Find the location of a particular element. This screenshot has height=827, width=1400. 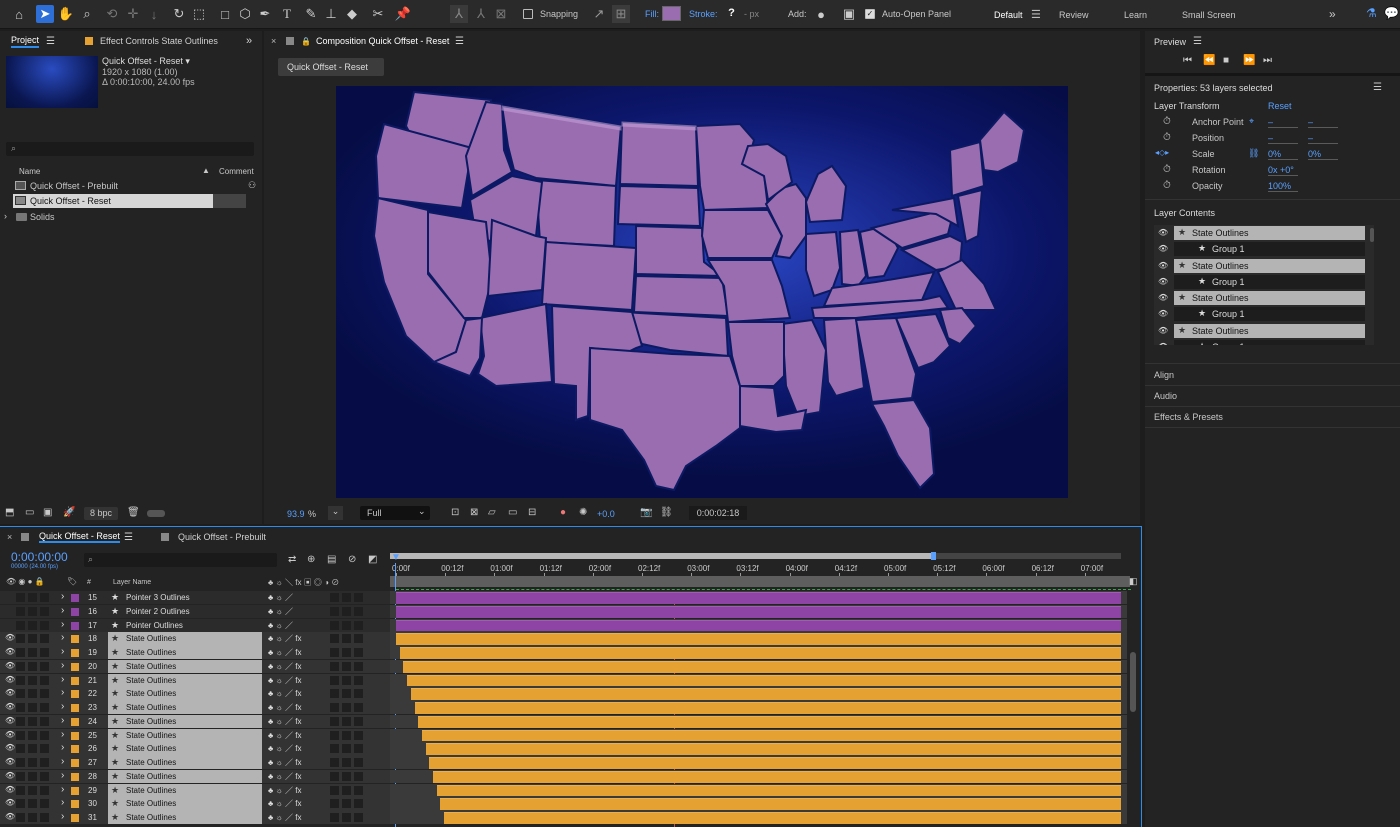

contents-scrollbar is located at coordinates (1372, 235).